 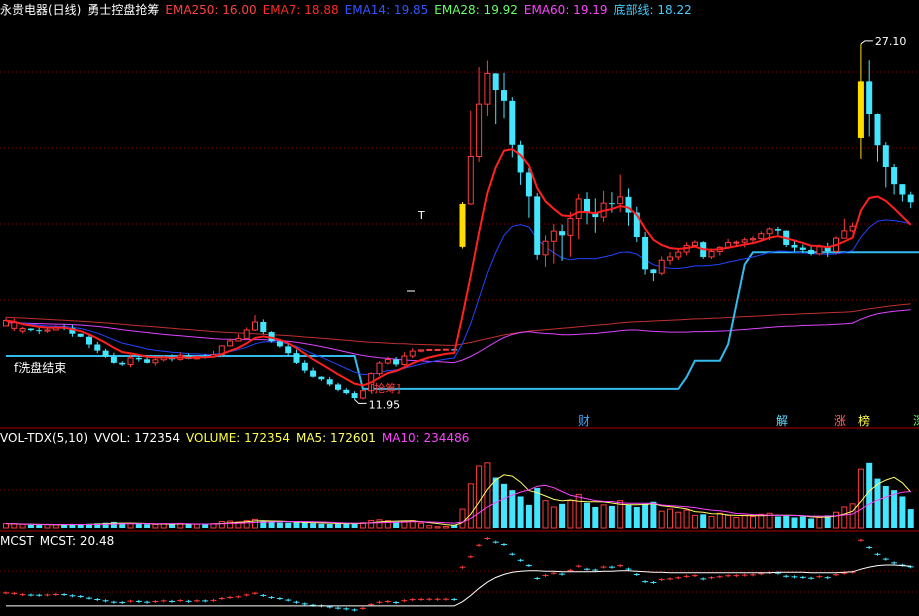 I want to click on event-tag: 财, so click(x=584, y=421).